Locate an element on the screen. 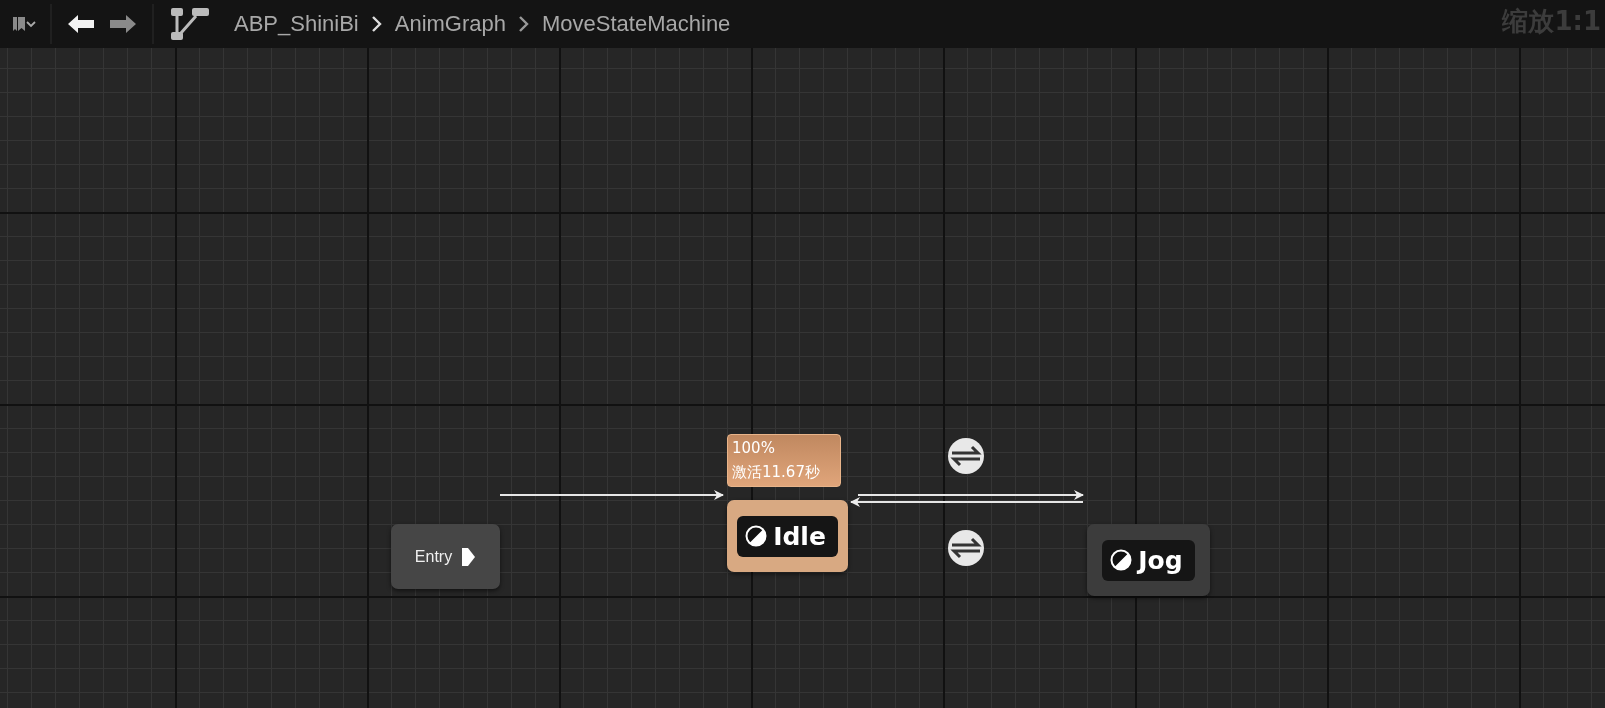 This screenshot has width=1605, height=708. bookmark-icon is located at coordinates (19, 24).